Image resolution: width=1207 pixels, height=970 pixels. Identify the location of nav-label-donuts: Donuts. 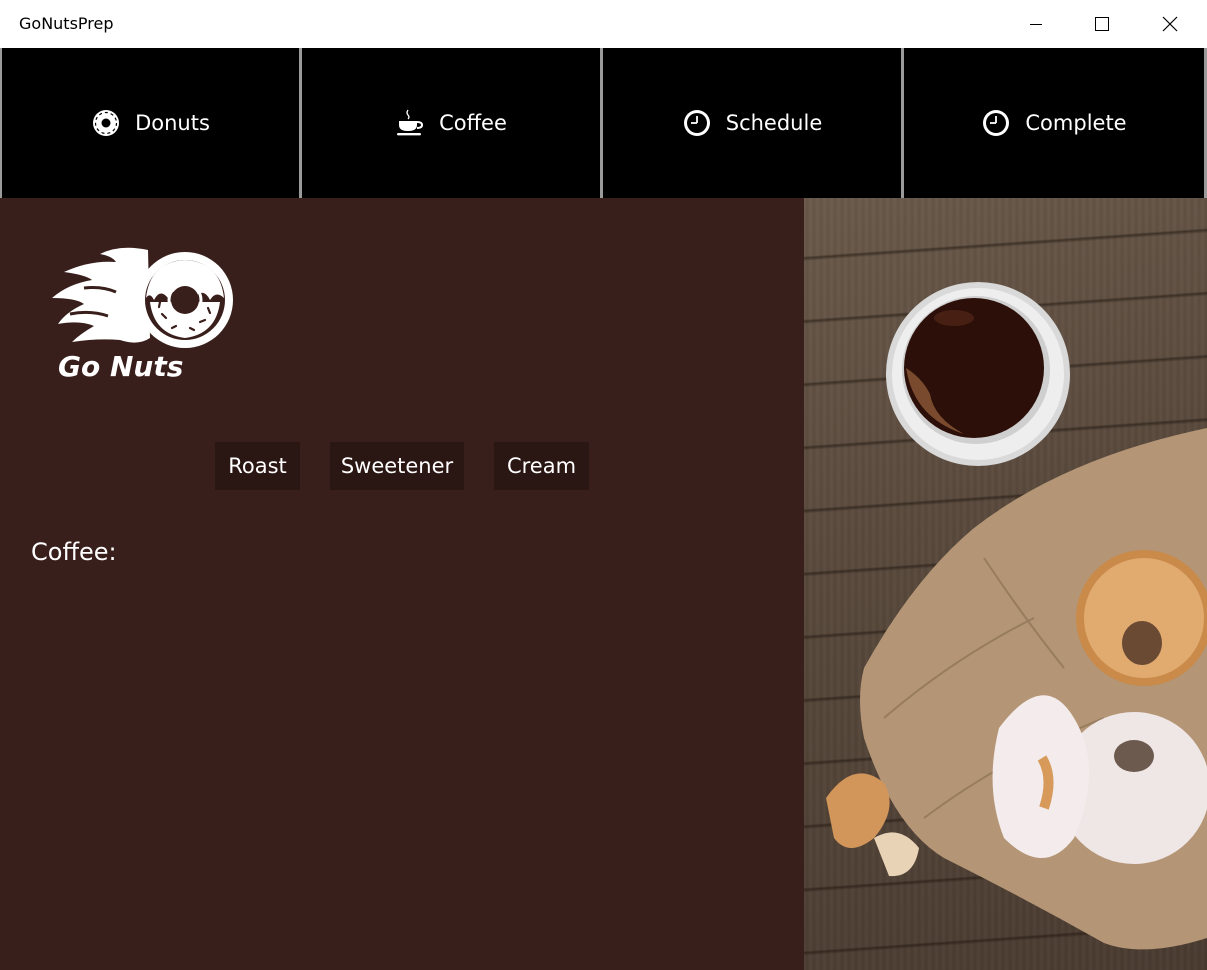
(172, 123).